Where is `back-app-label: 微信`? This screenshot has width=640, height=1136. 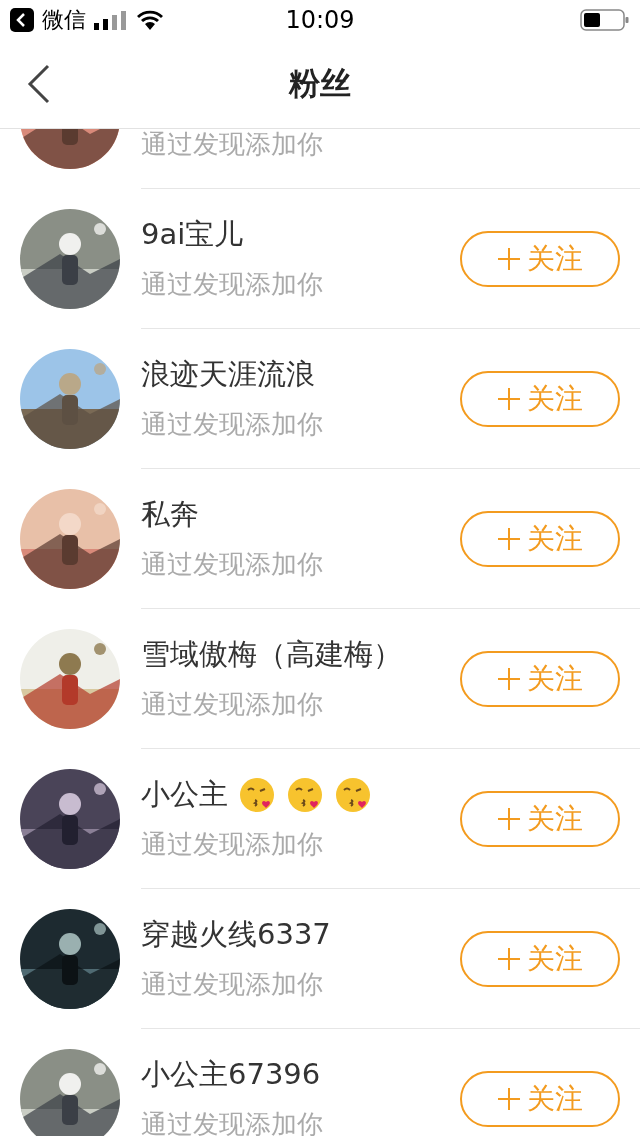 back-app-label: 微信 is located at coordinates (64, 20).